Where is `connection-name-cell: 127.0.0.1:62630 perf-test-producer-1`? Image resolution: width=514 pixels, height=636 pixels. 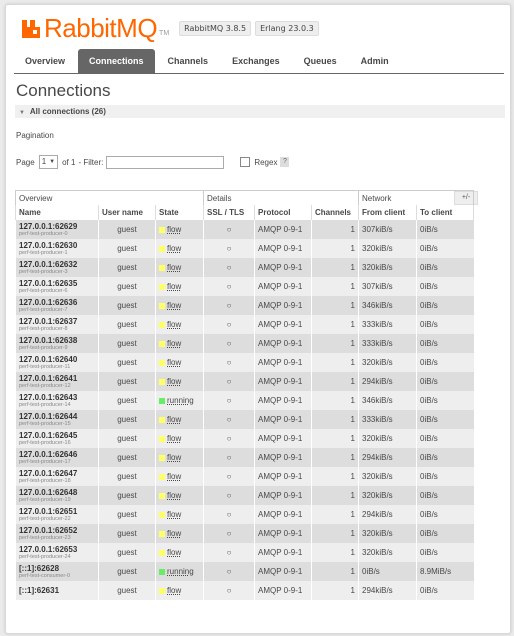 connection-name-cell: 127.0.0.1:62630 perf-test-producer-1 is located at coordinates (57, 248).